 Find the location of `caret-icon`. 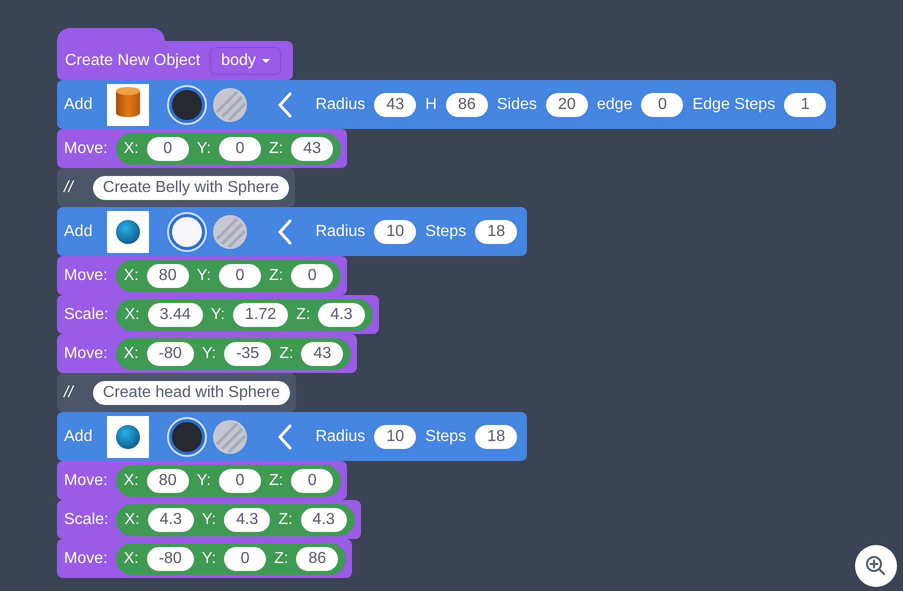

caret-icon is located at coordinates (266, 60).